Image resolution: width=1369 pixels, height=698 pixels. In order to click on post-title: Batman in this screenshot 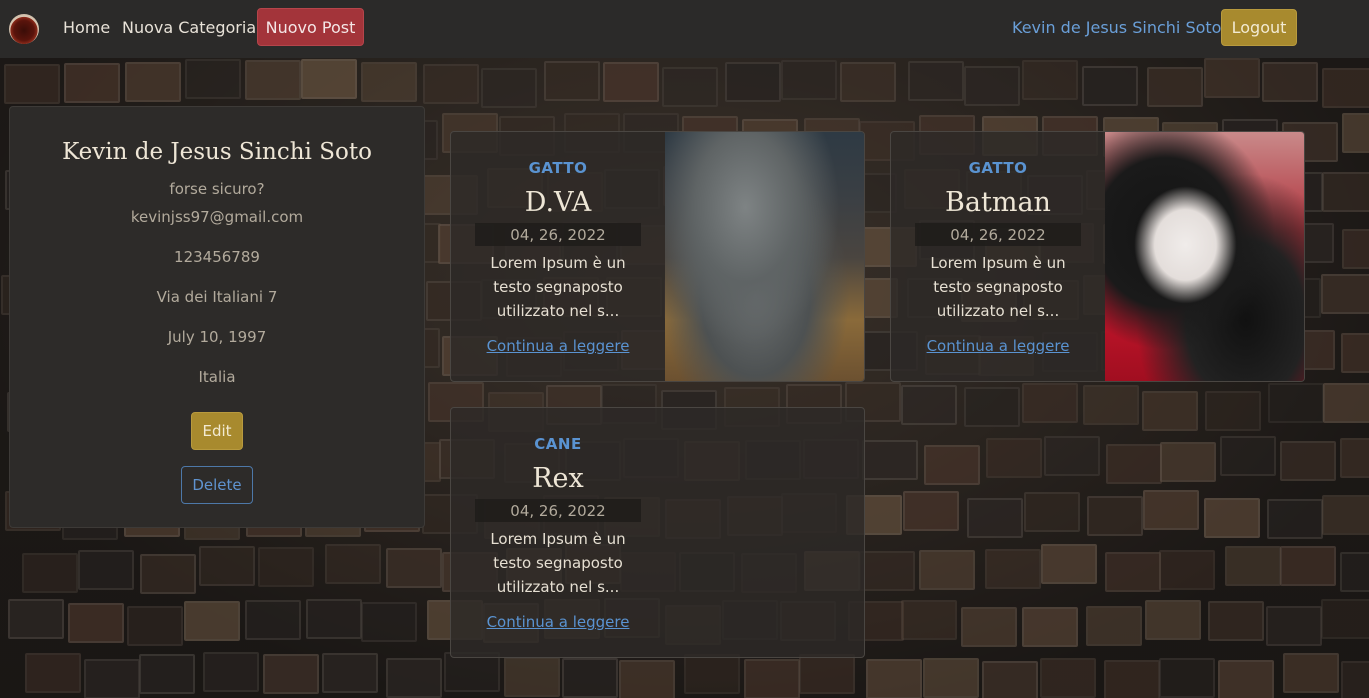, I will do `click(998, 202)`.